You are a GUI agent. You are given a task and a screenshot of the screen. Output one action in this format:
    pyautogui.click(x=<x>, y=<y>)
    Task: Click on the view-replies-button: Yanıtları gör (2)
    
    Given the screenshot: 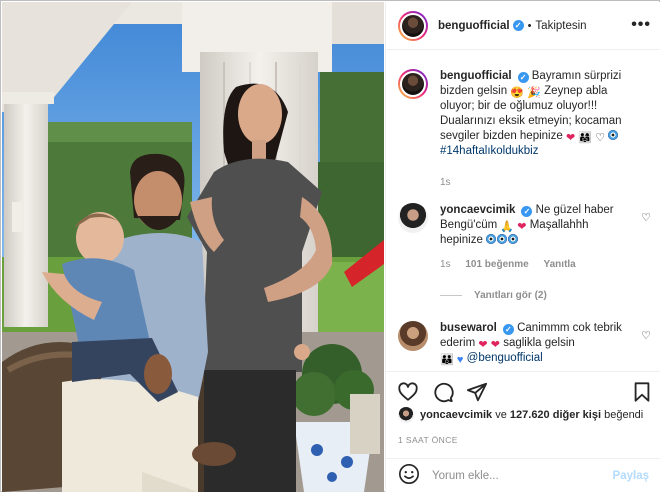 What is the action you would take?
    pyautogui.click(x=493, y=295)
    